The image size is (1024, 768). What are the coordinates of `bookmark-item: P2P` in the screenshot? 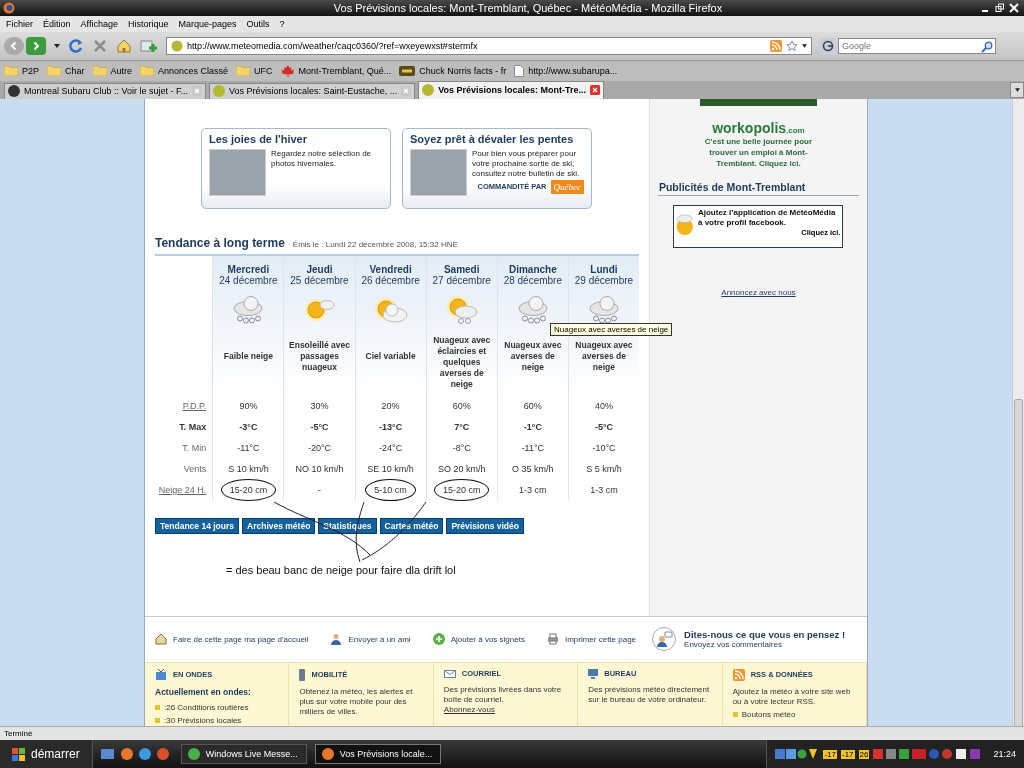 It's located at (21, 71).